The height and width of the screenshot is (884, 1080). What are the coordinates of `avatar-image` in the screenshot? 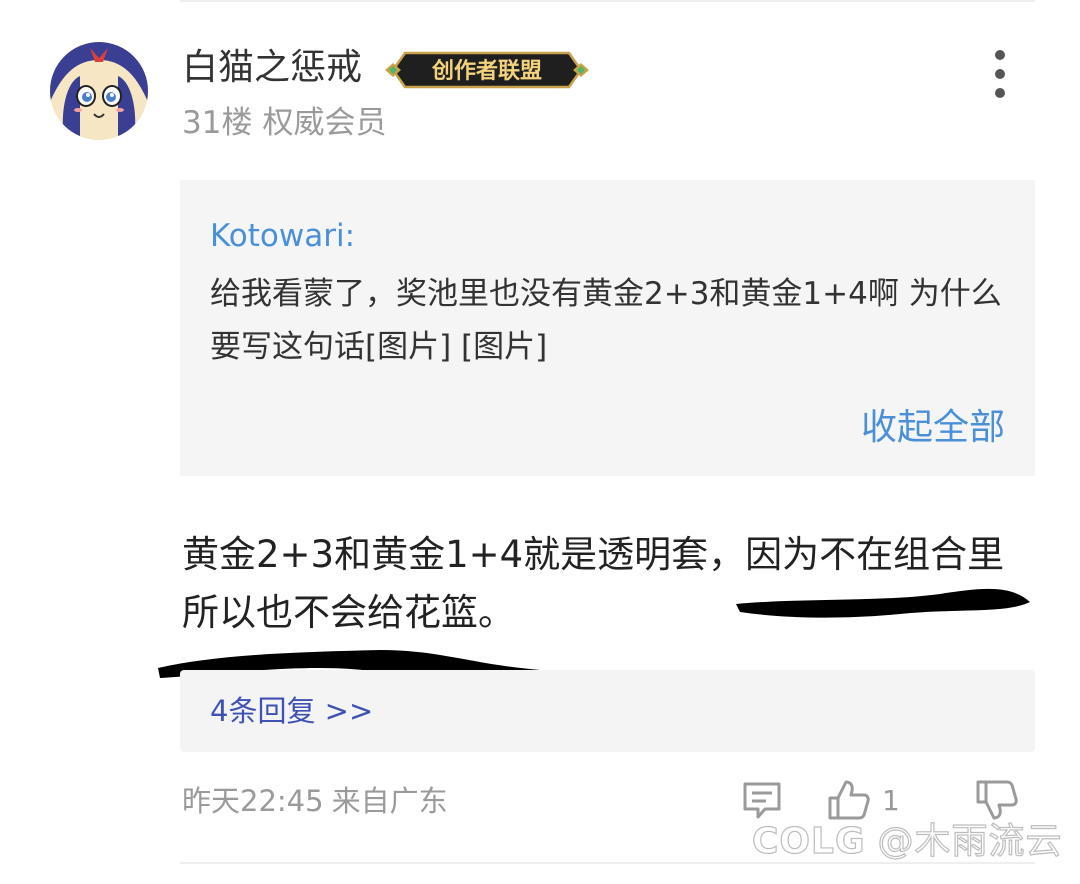 It's located at (99, 91).